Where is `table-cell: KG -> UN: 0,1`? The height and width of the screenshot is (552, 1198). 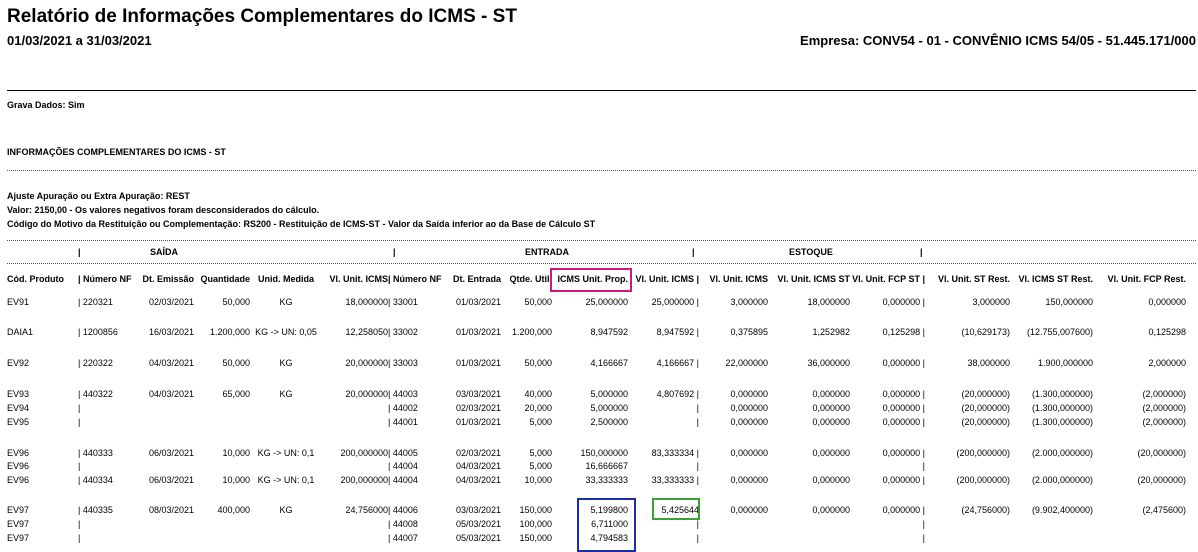 table-cell: KG -> UN: 0,1 is located at coordinates (286, 480).